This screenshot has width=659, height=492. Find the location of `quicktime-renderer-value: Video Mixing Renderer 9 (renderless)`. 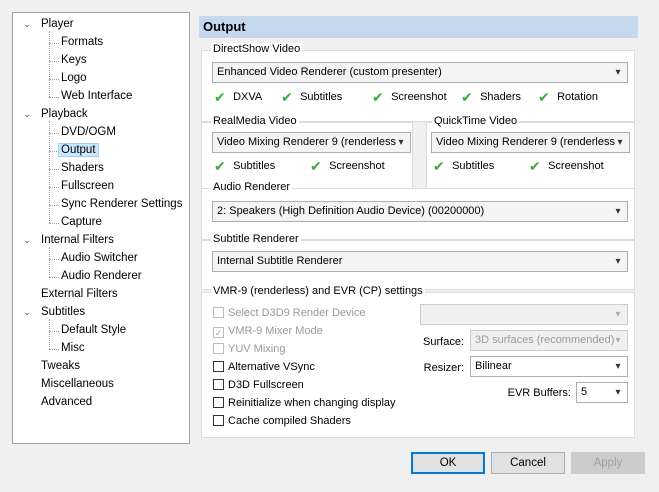

quicktime-renderer-value: Video Mixing Renderer 9 (renderless) is located at coordinates (527, 142).